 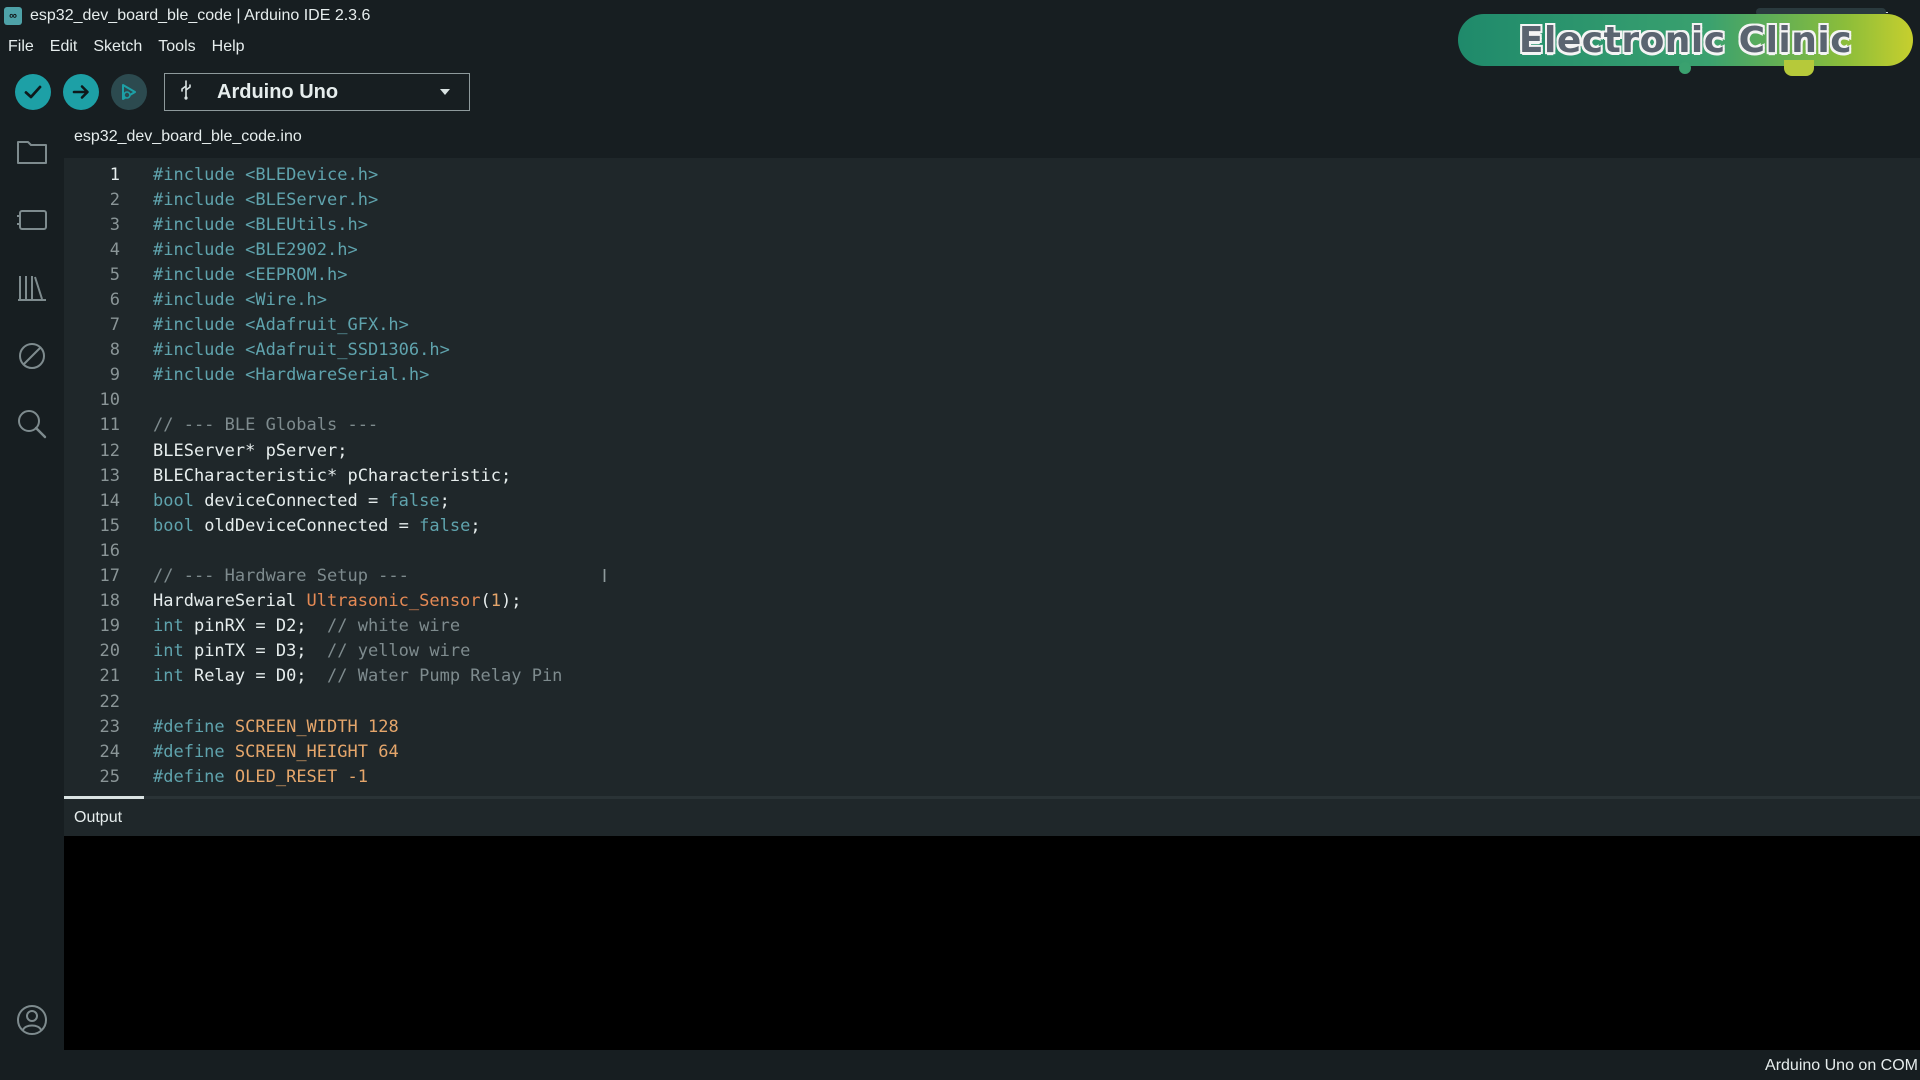 What do you see at coordinates (228, 47) in the screenshot?
I see `menu-help: Help` at bounding box center [228, 47].